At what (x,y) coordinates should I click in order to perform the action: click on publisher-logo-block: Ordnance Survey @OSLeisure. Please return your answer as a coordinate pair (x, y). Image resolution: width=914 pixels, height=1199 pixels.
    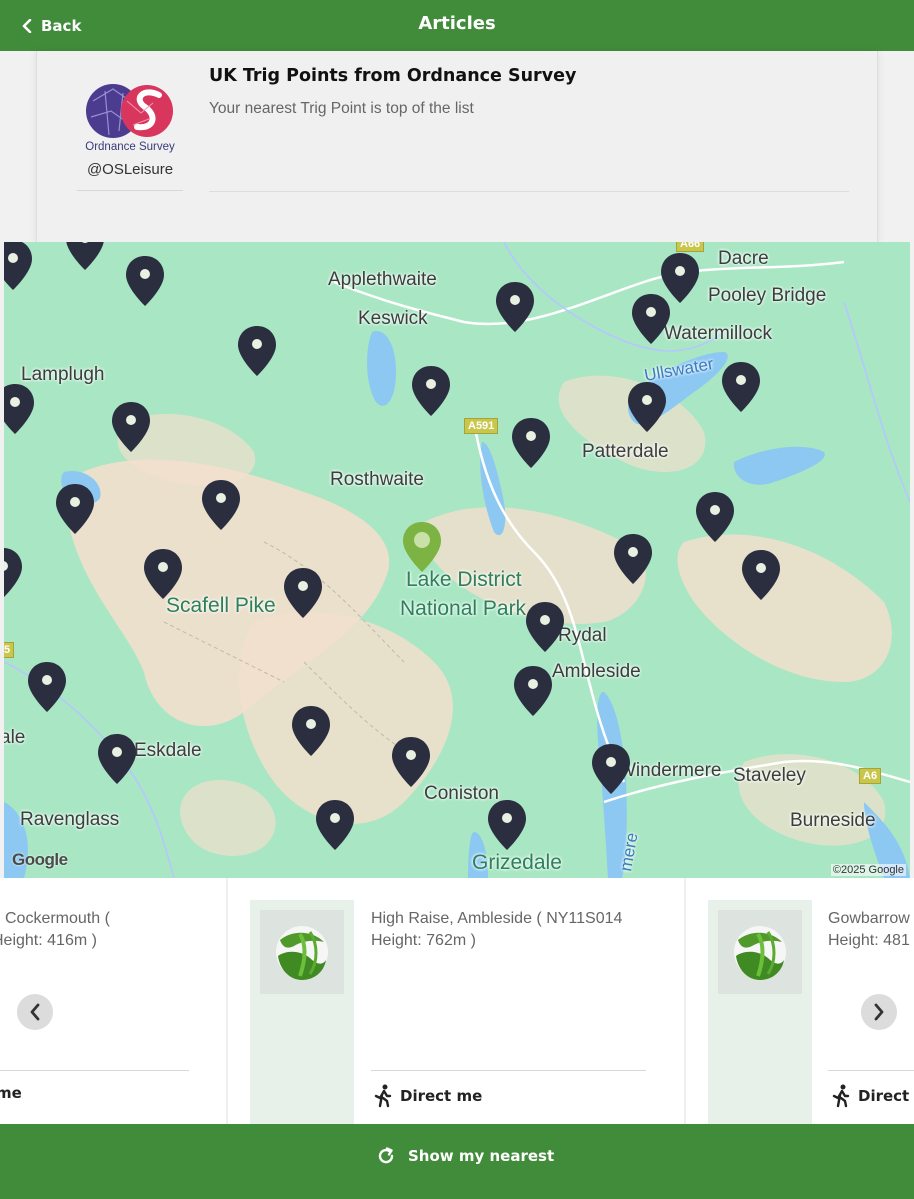
    Looking at the image, I should click on (130, 133).